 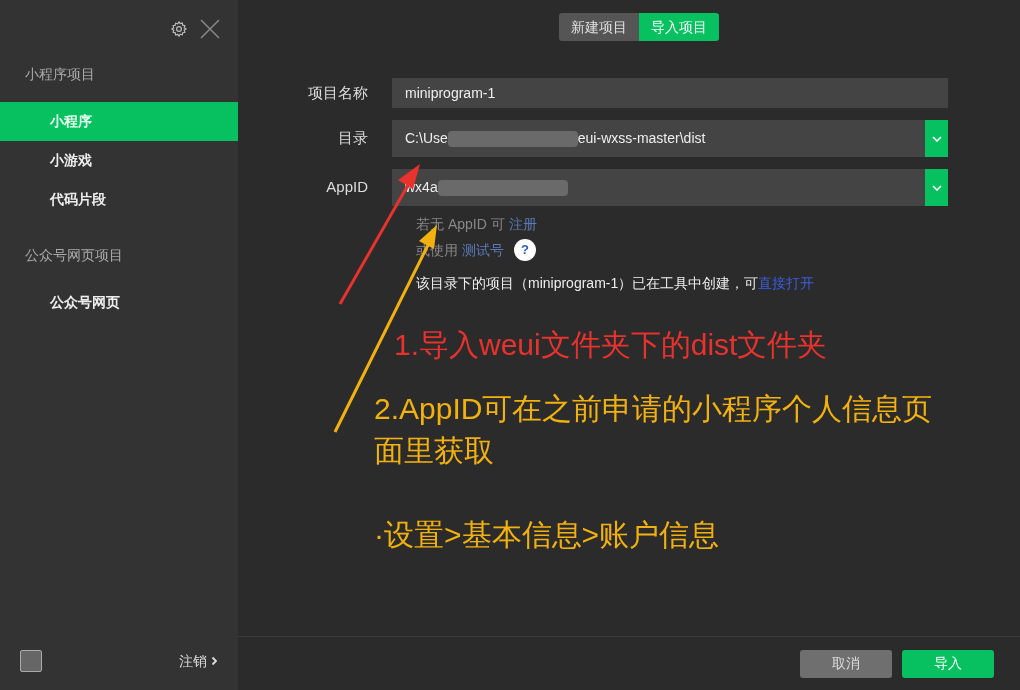 I want to click on annotation-text: 面里获取, so click(x=434, y=451).